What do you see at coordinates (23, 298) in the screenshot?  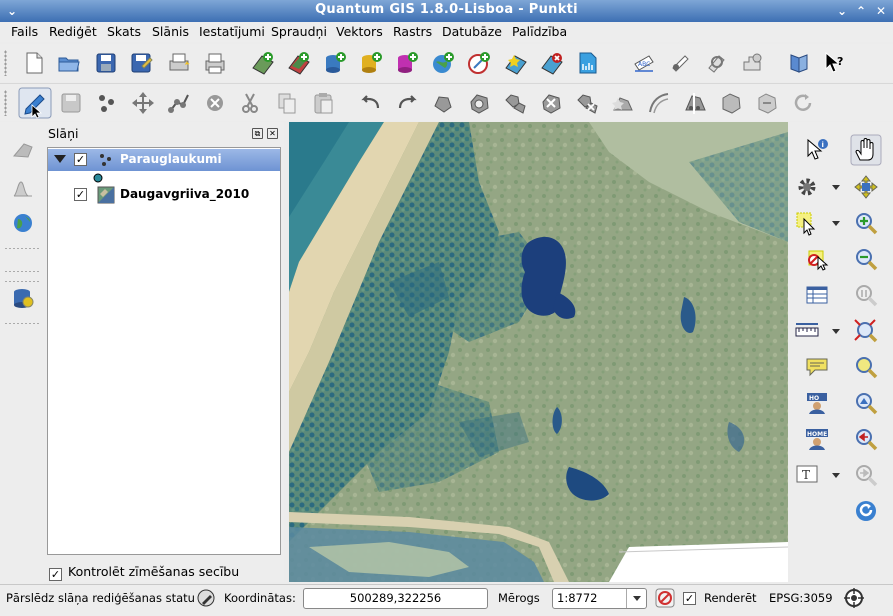 I see `database-icon` at bounding box center [23, 298].